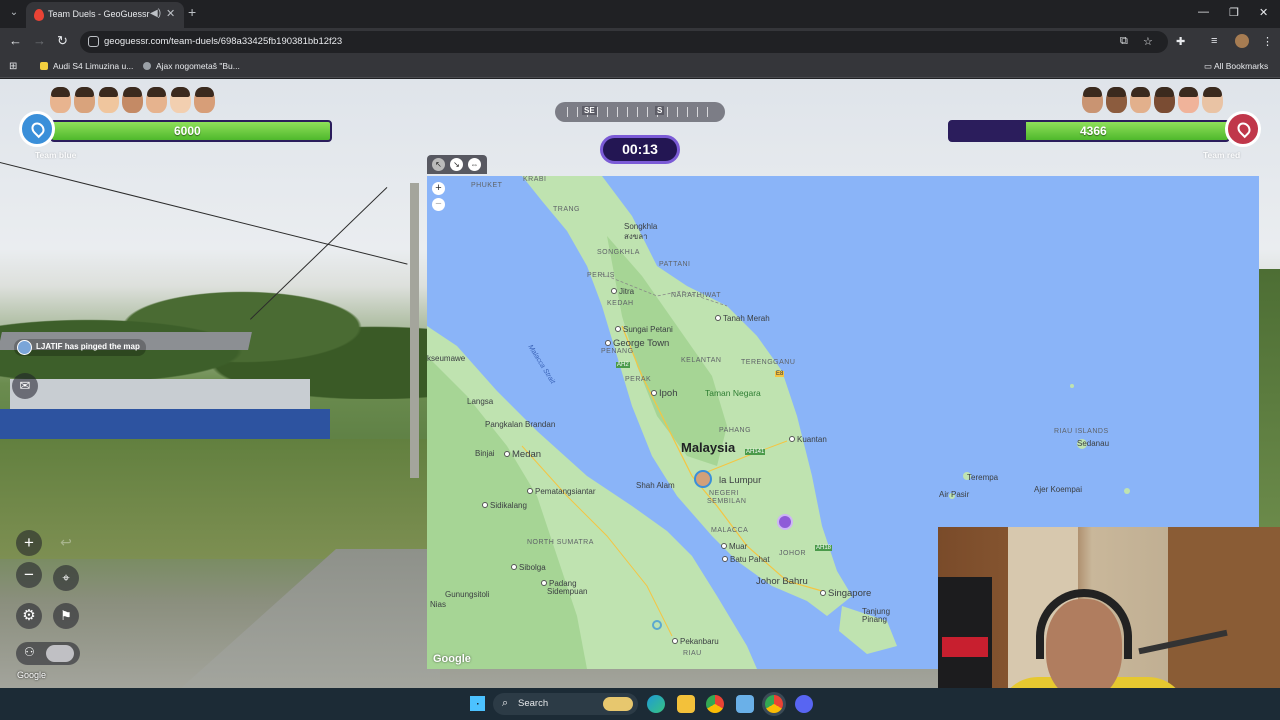  What do you see at coordinates (1222, 155) in the screenshot?
I see `team-red-label: Team red` at bounding box center [1222, 155].